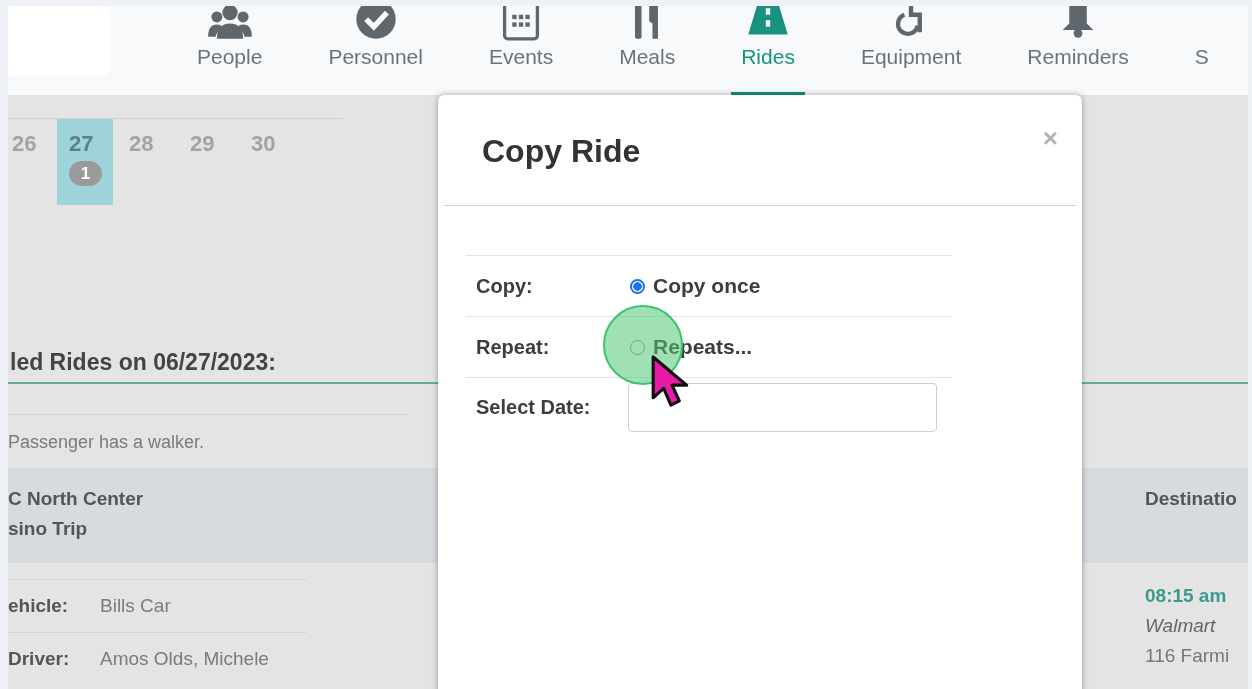  What do you see at coordinates (230, 50) in the screenshot?
I see `nav-tab: People` at bounding box center [230, 50].